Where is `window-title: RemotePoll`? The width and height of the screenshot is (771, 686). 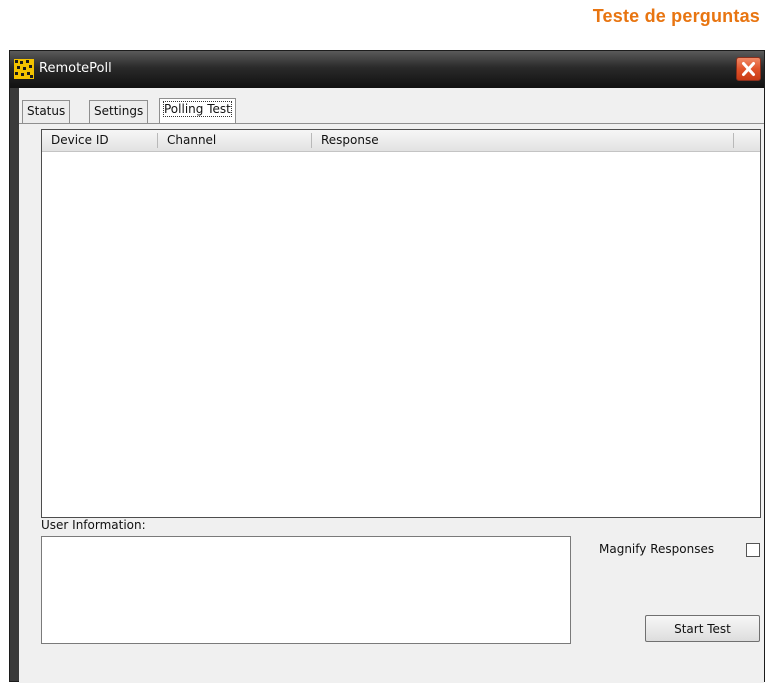
window-title: RemotePoll is located at coordinates (75, 68).